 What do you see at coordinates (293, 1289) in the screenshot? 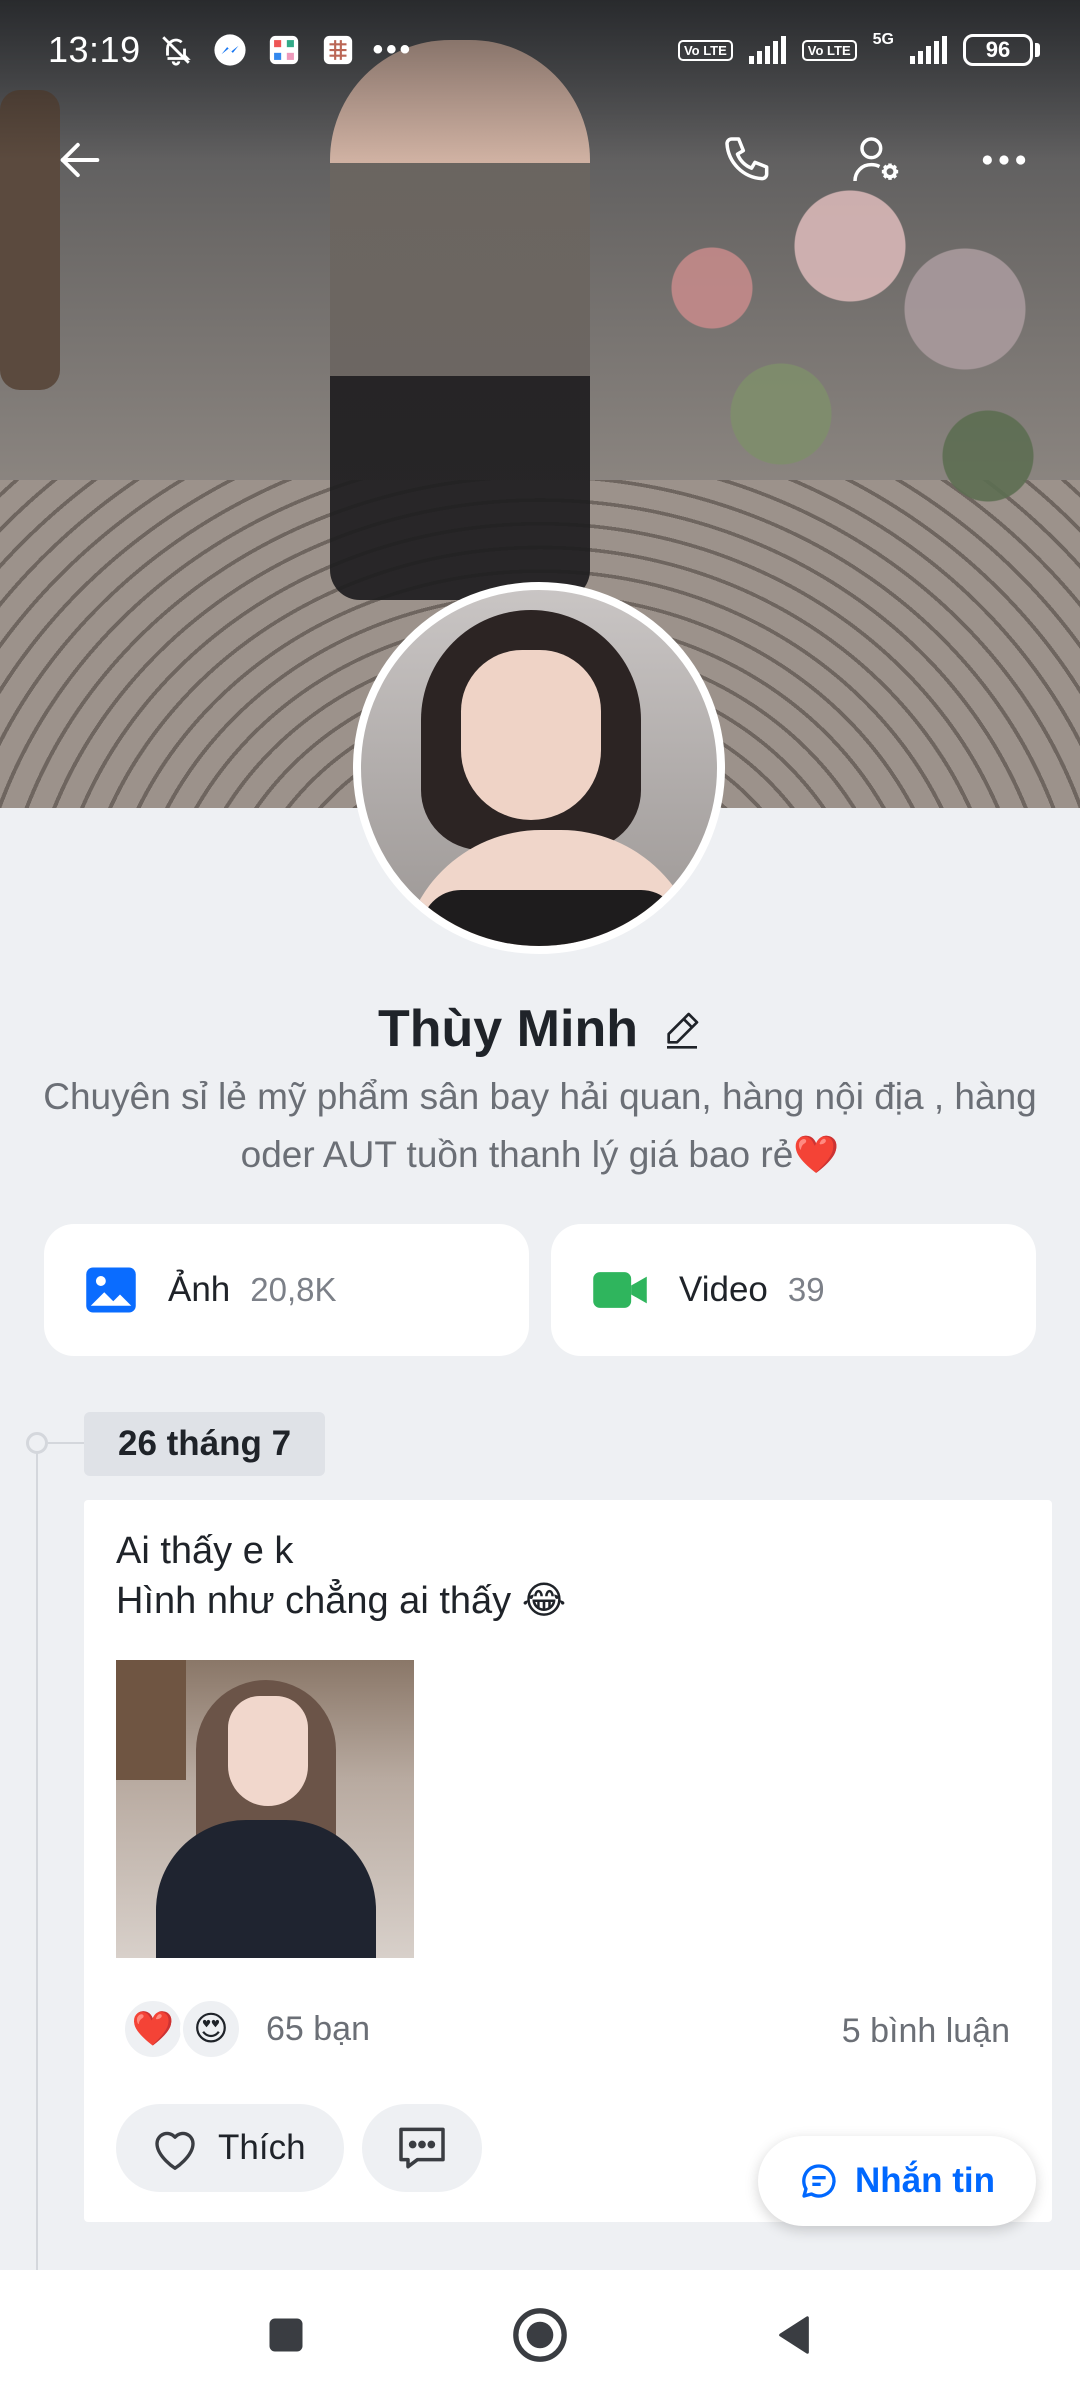
I see `photos-count: 20,8K` at bounding box center [293, 1289].